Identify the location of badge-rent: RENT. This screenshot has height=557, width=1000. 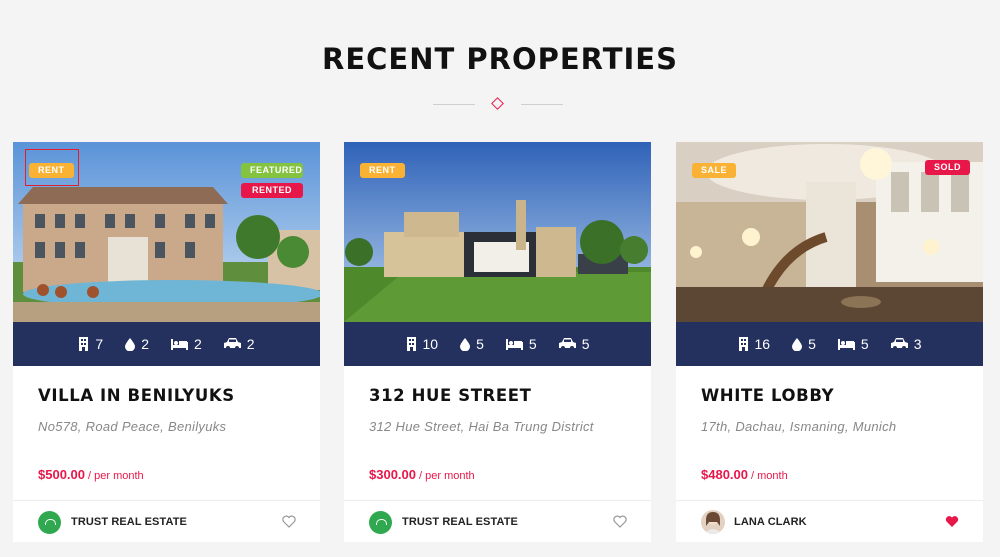
(382, 170).